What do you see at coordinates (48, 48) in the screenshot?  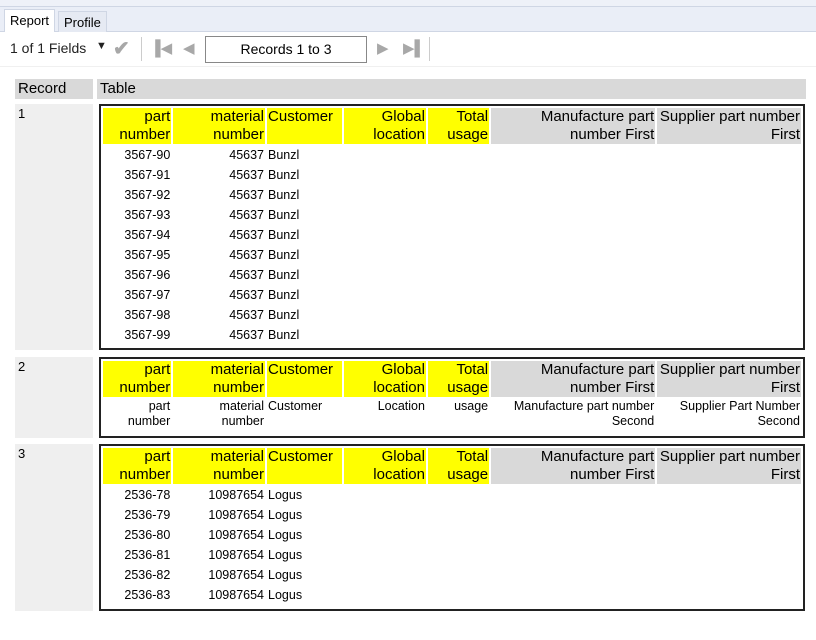 I see `fields-selector: 1 of 1 Fields` at bounding box center [48, 48].